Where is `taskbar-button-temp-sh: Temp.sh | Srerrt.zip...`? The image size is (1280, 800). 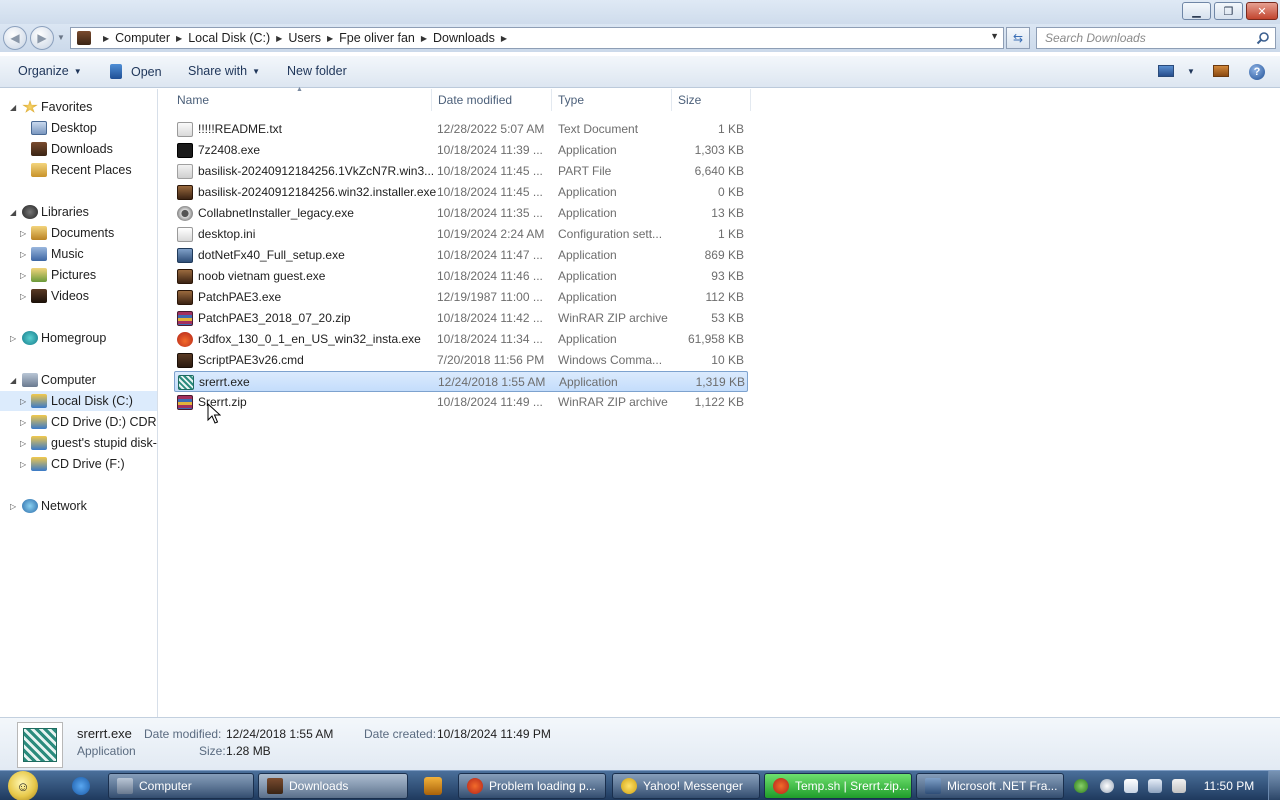 taskbar-button-temp-sh: Temp.sh | Srerrt.zip... is located at coordinates (838, 786).